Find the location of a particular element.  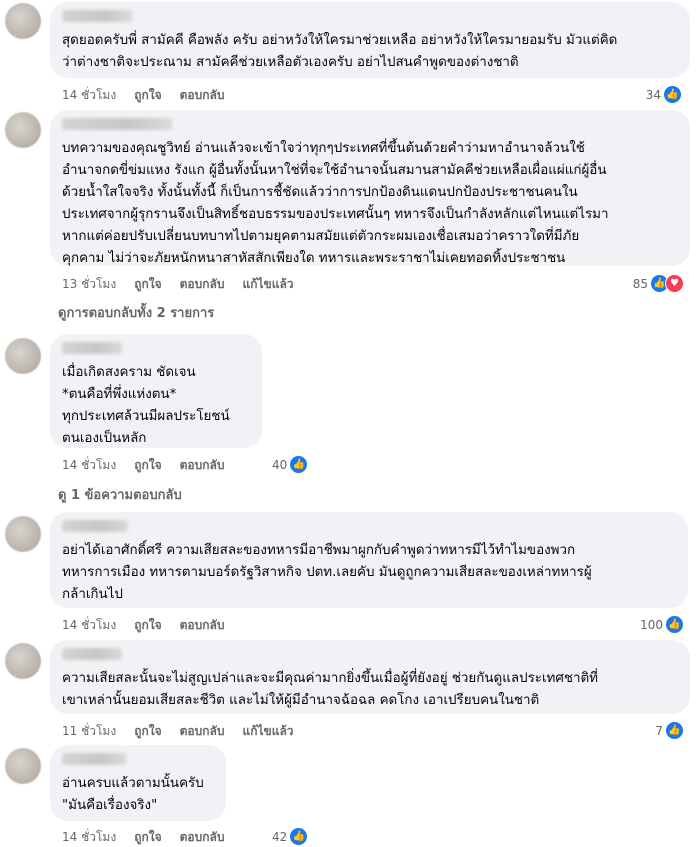

timestamp: 13 ชั่วโมง is located at coordinates (89, 284).